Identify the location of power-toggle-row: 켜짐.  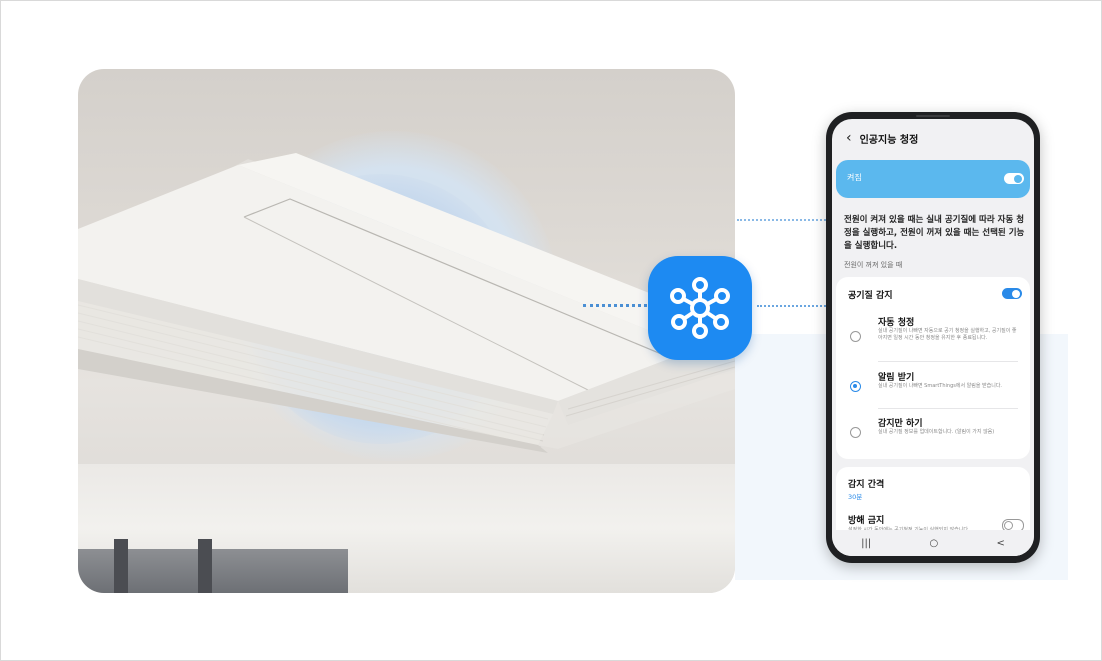
(933, 179).